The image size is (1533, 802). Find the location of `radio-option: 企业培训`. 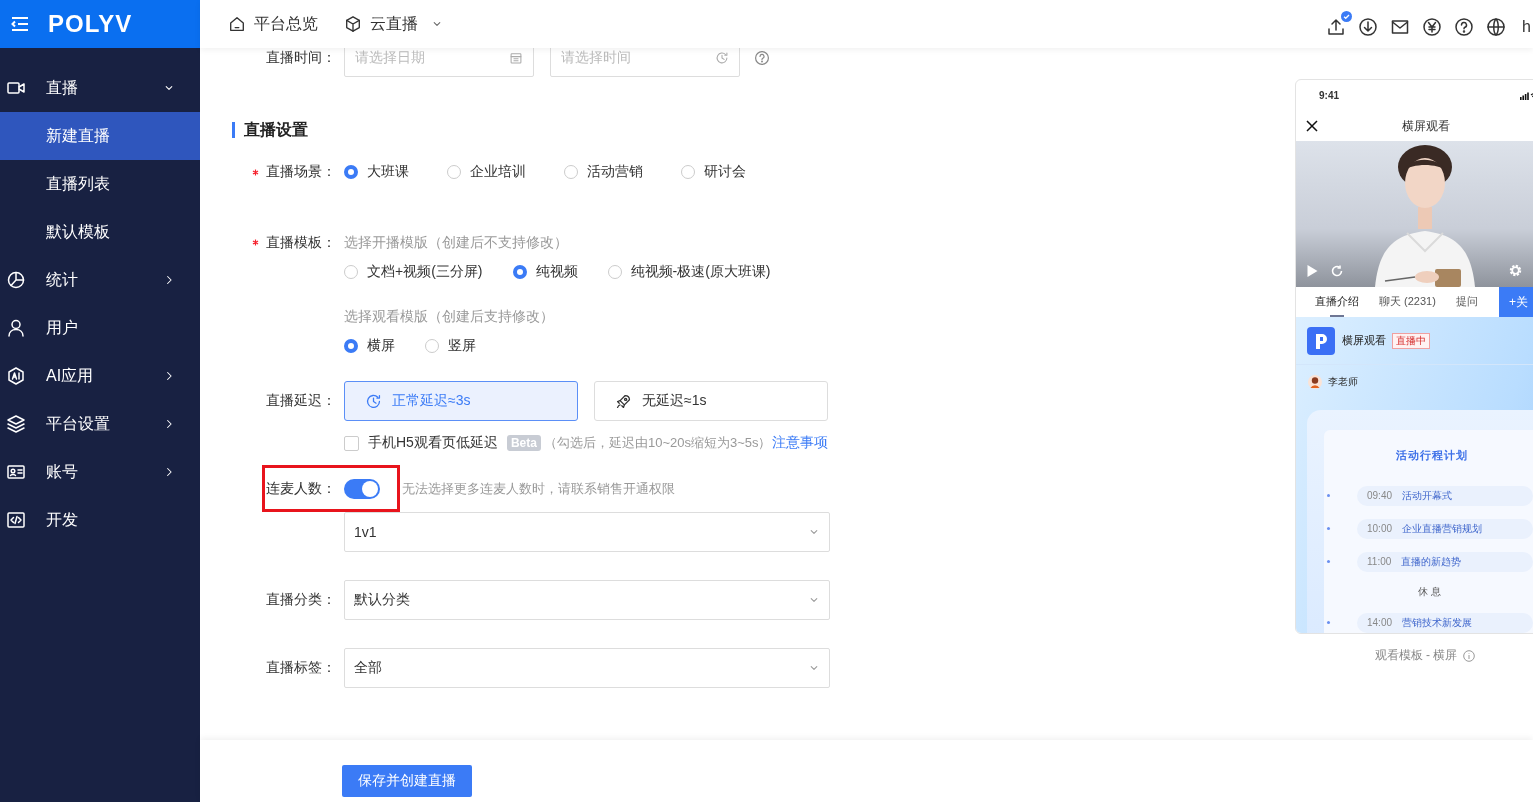

radio-option: 企业培训 is located at coordinates (486, 172).